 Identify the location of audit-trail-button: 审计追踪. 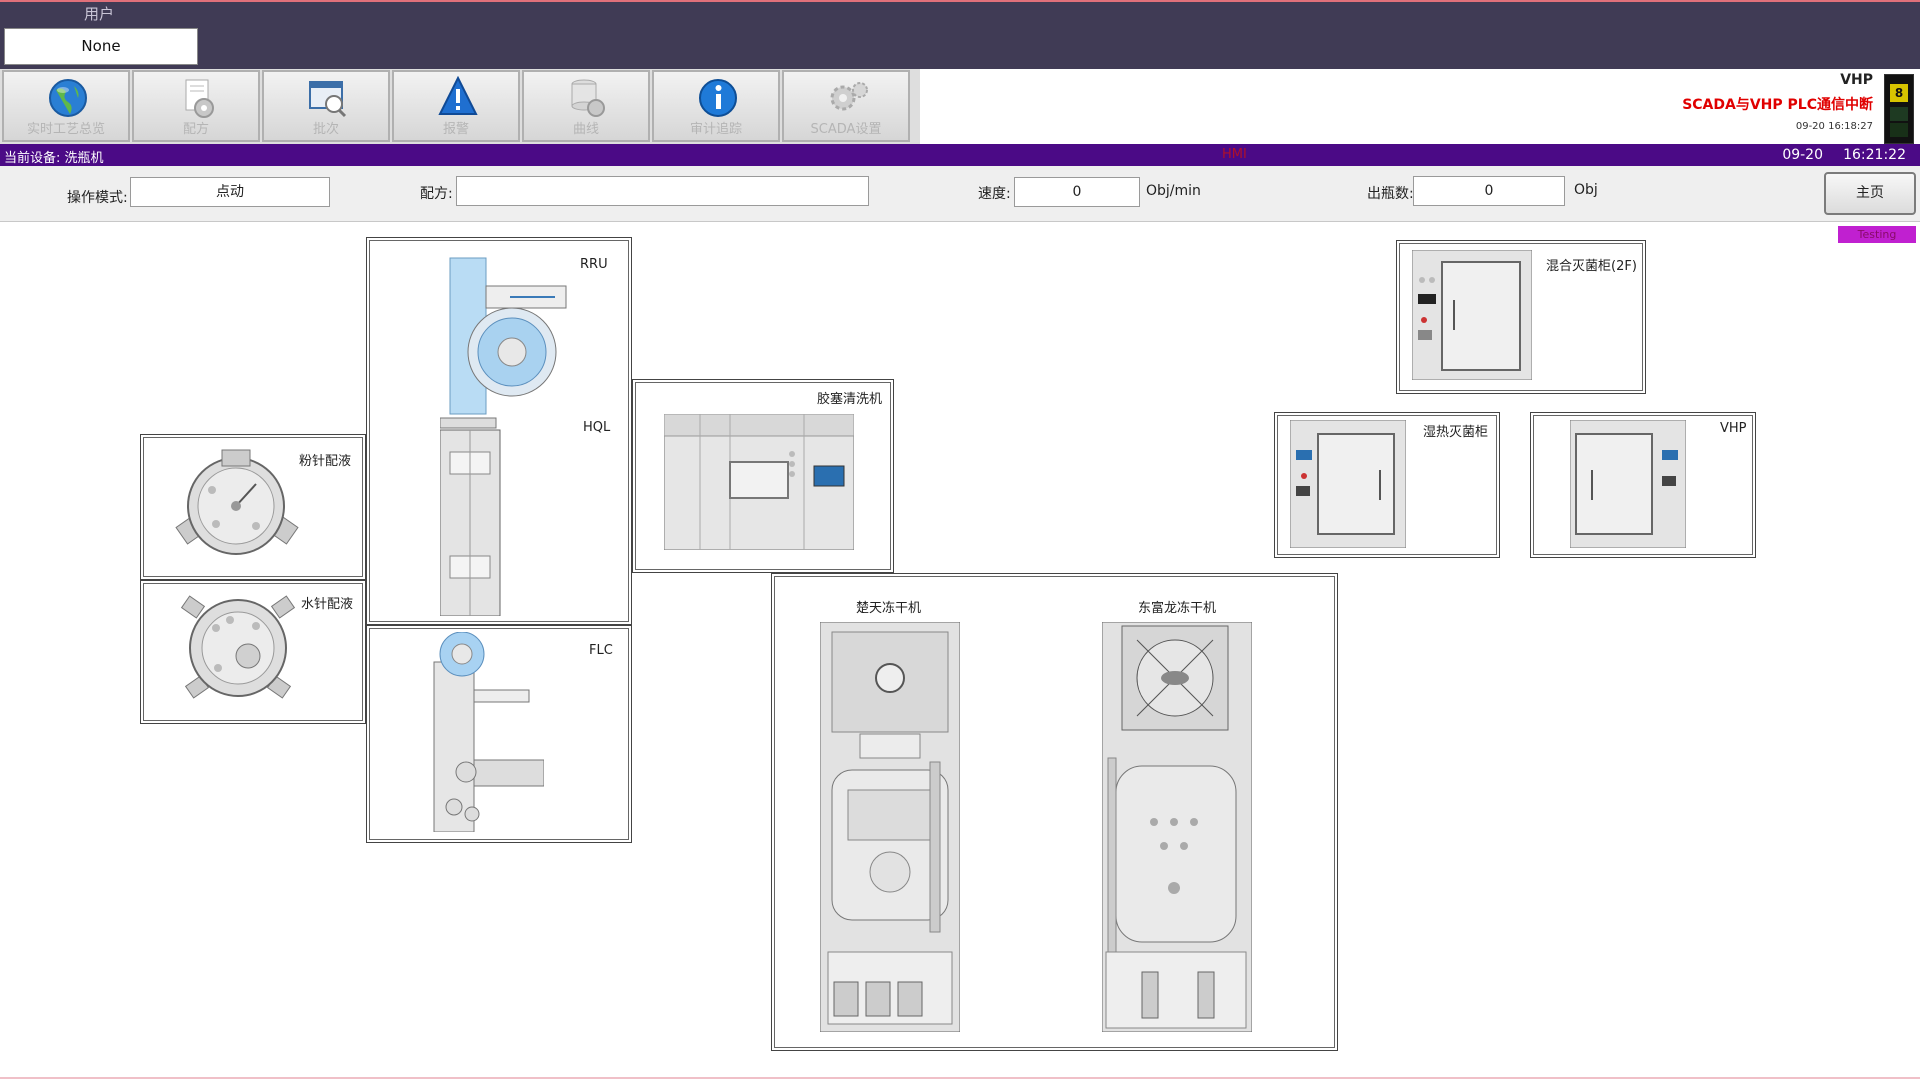
(716, 106).